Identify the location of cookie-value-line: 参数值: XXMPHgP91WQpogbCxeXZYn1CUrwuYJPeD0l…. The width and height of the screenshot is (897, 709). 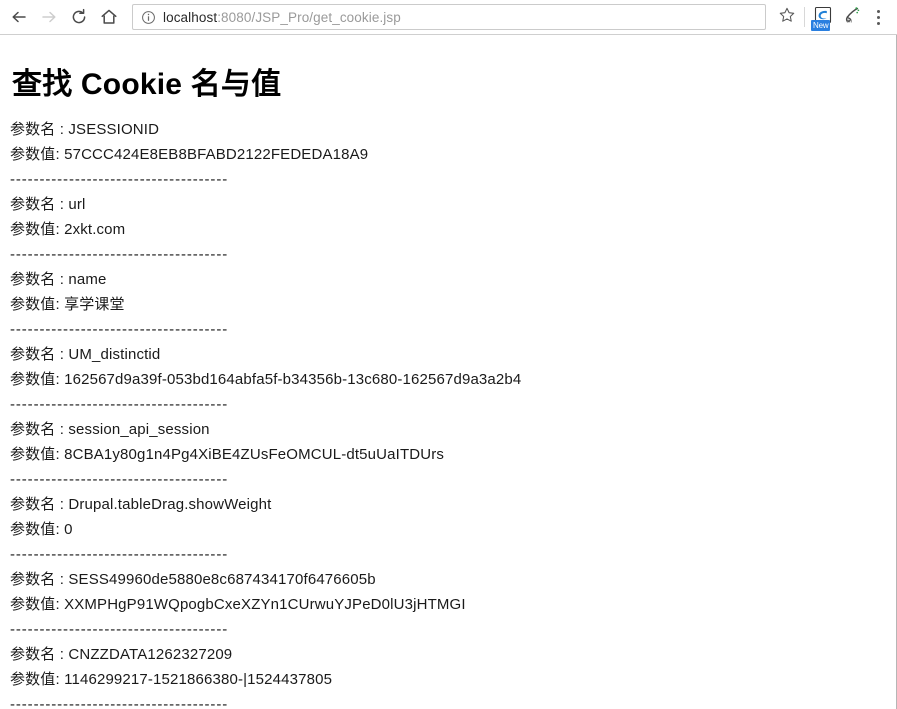
(449, 604).